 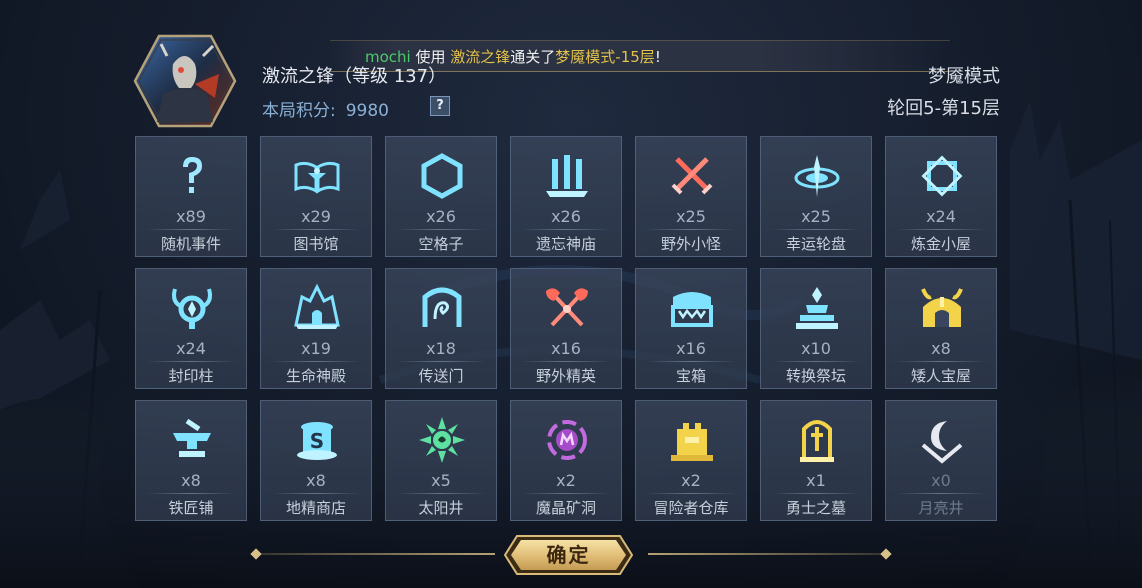 I want to click on tile-wild-elite: x16 野外精英, so click(x=566, y=328).